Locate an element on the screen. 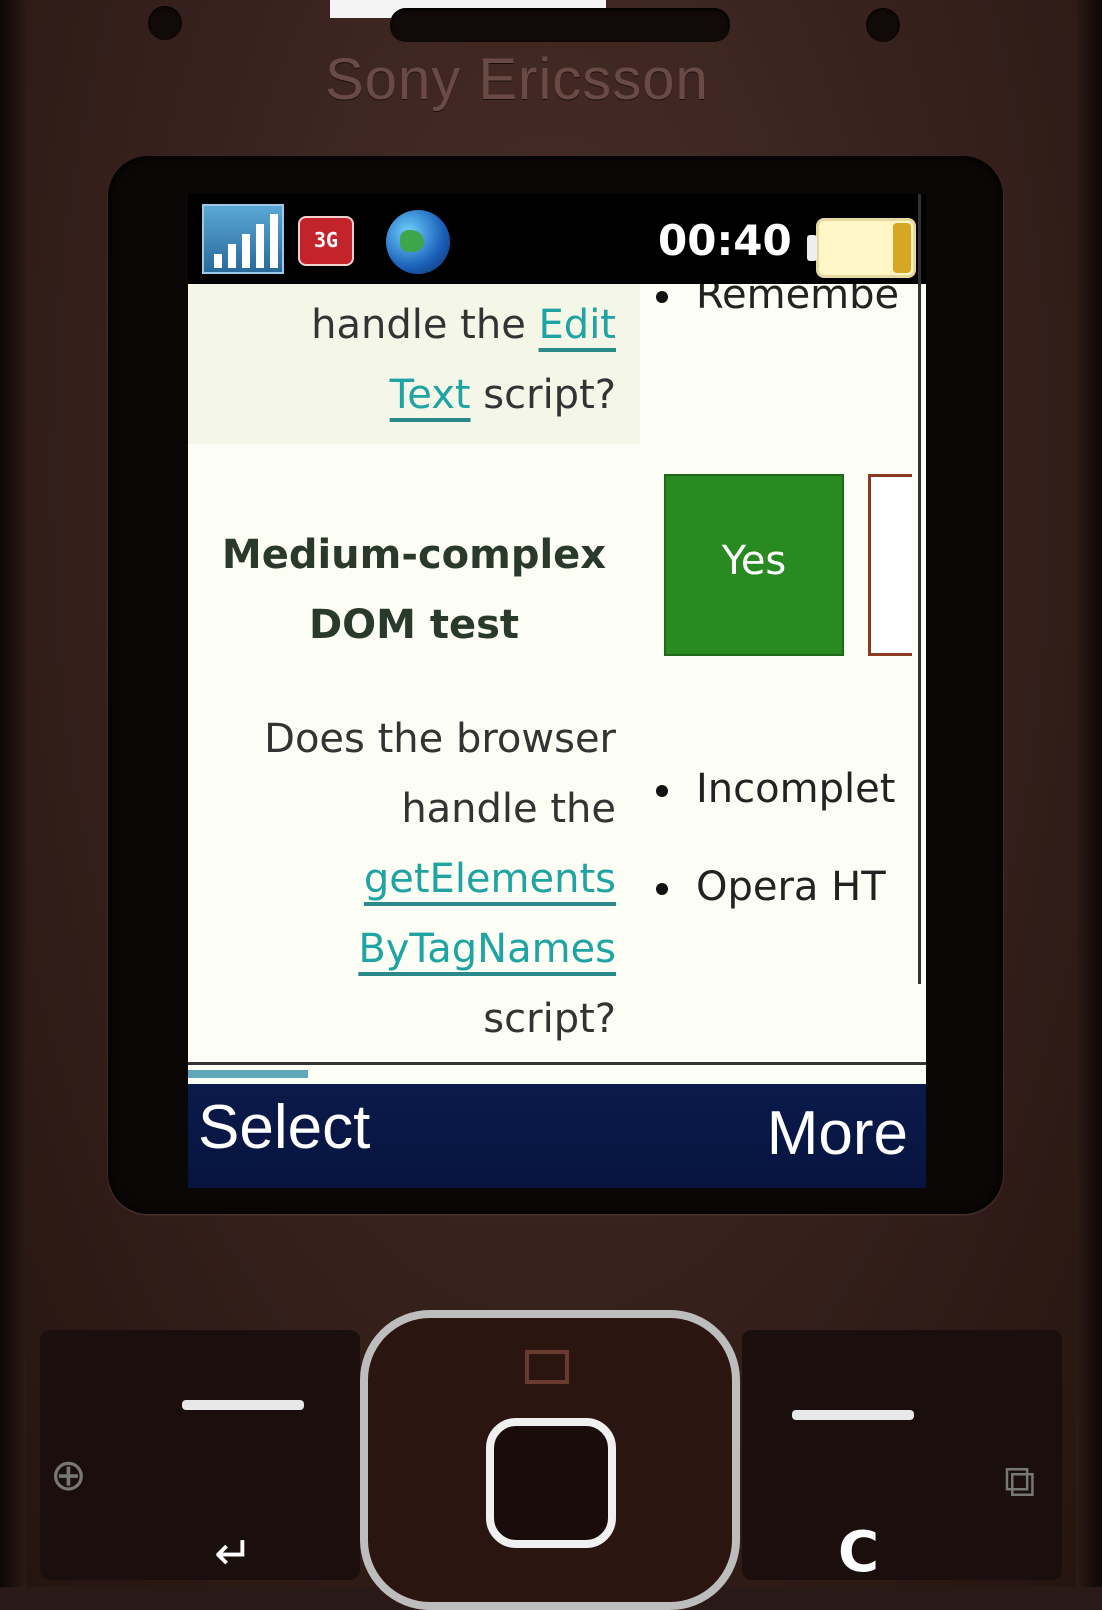  back-key: ↵ is located at coordinates (233, 1553).